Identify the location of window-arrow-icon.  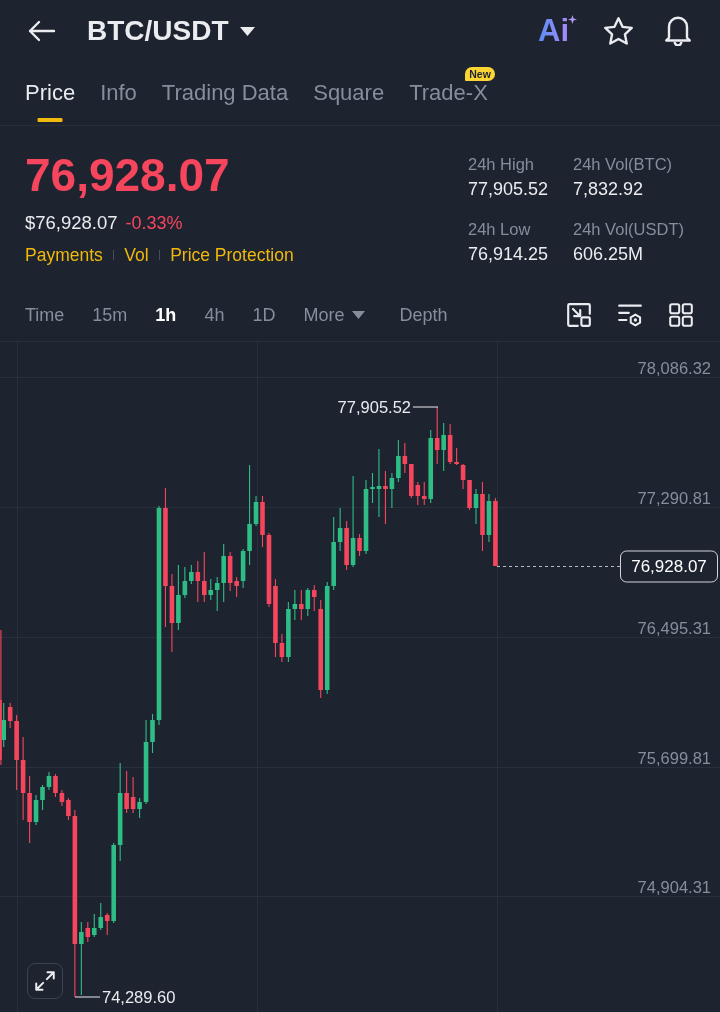
(579, 315).